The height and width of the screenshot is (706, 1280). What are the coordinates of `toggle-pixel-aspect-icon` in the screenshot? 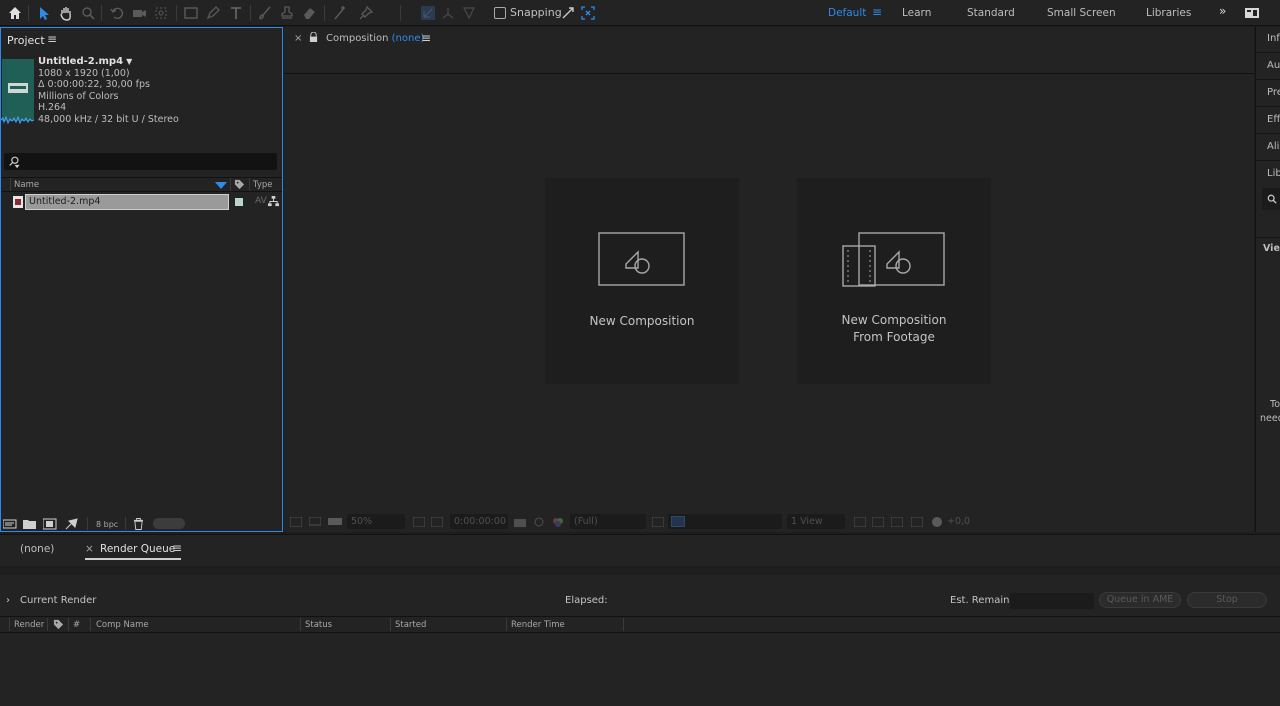 It's located at (860, 522).